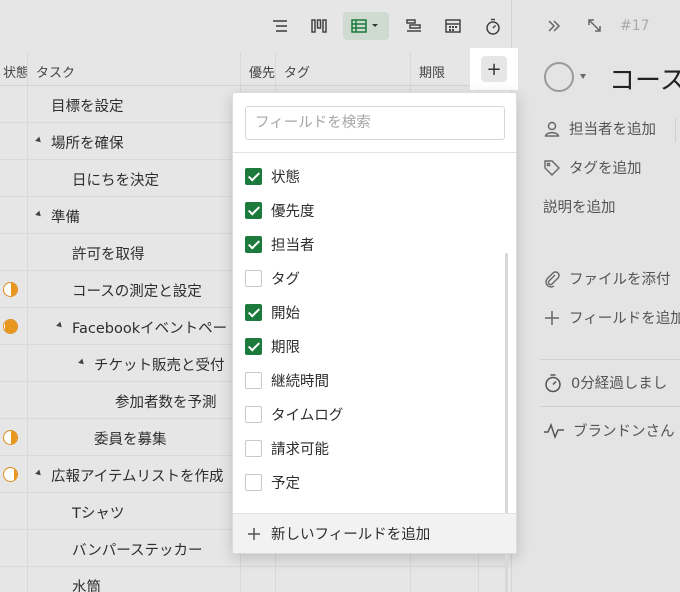 The height and width of the screenshot is (592, 680). What do you see at coordinates (607, 278) in the screenshot?
I see `attach-file-button: ファイルを添付` at bounding box center [607, 278].